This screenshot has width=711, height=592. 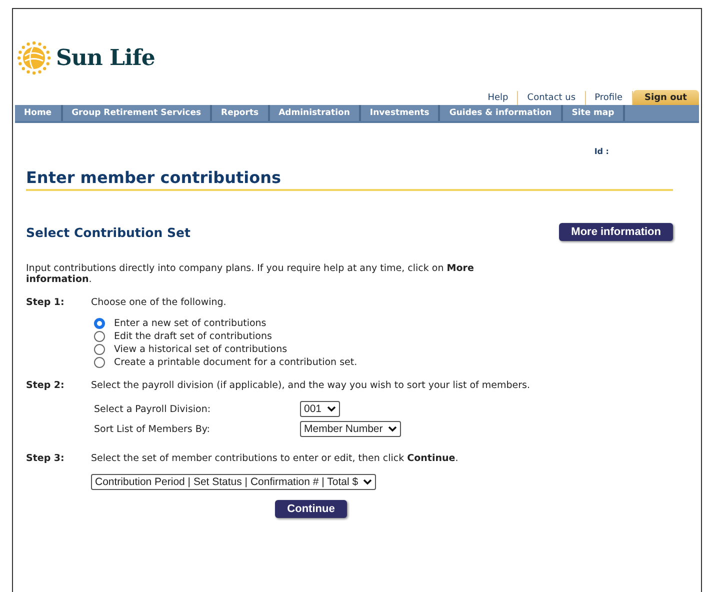 I want to click on nav-item: Site map, so click(x=594, y=113).